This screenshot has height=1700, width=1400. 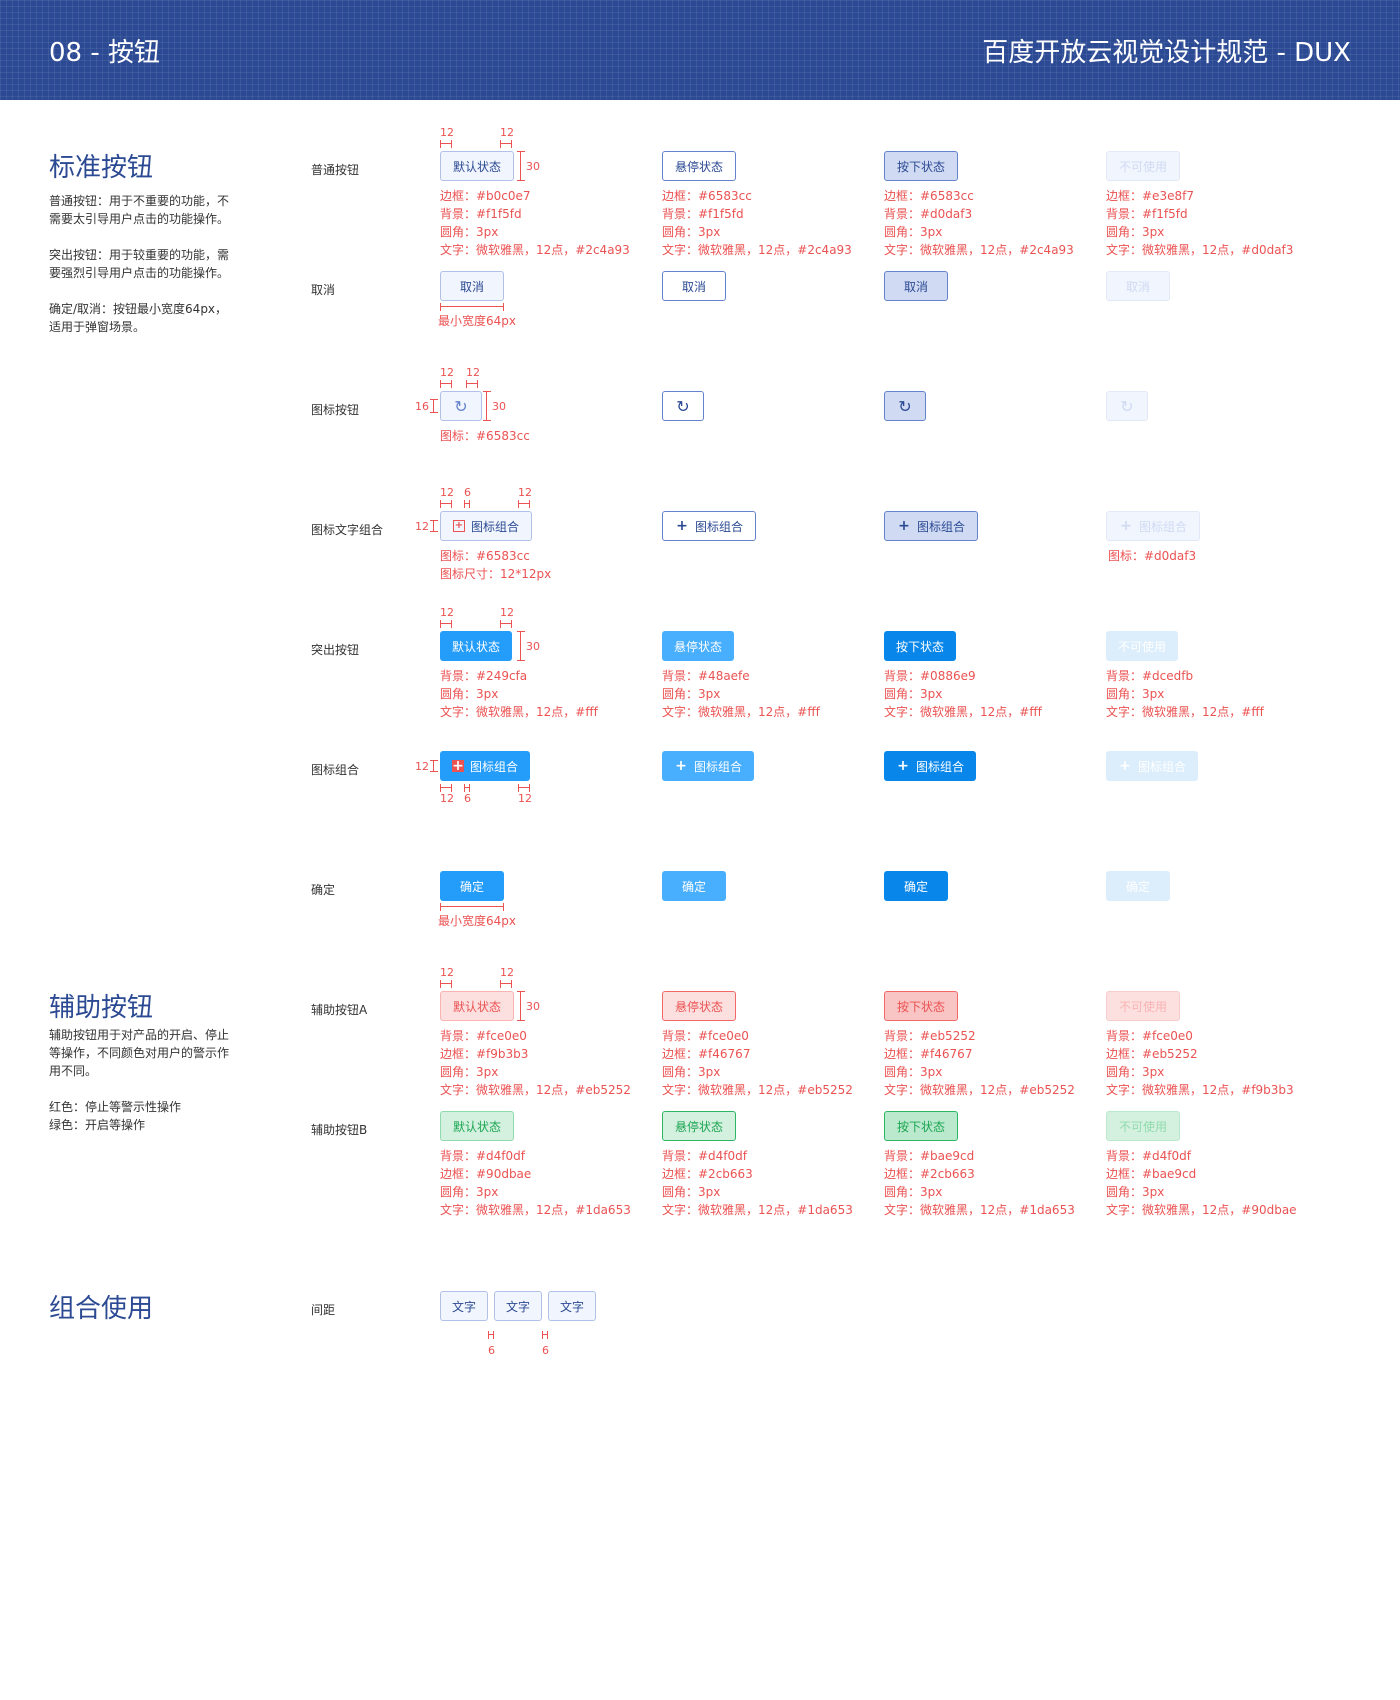 I want to click on spec-line: 边框：#90dbae, so click(x=486, y=1174).